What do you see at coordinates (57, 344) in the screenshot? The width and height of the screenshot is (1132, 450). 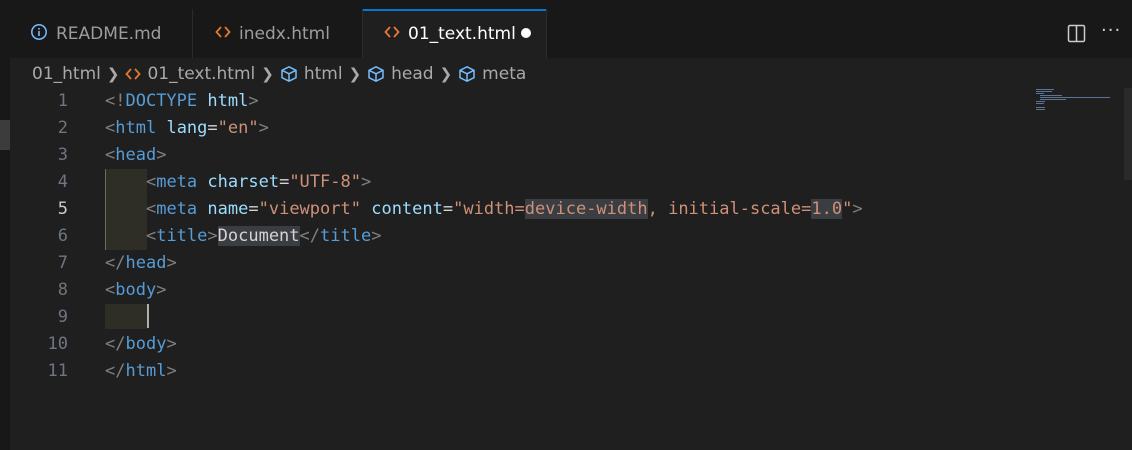 I see `line-number: 10` at bounding box center [57, 344].